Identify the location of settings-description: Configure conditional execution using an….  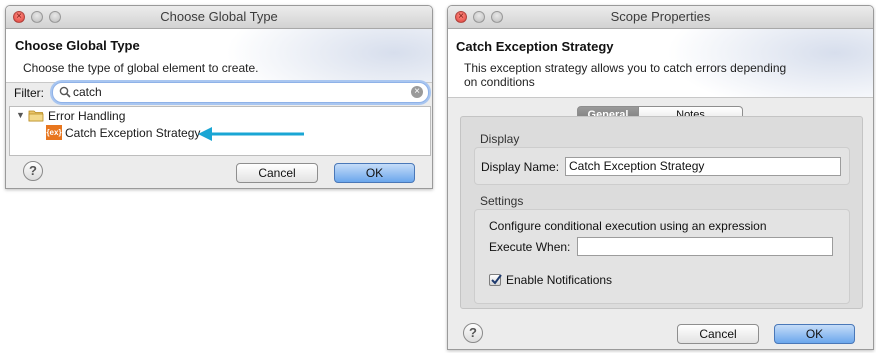
(628, 226).